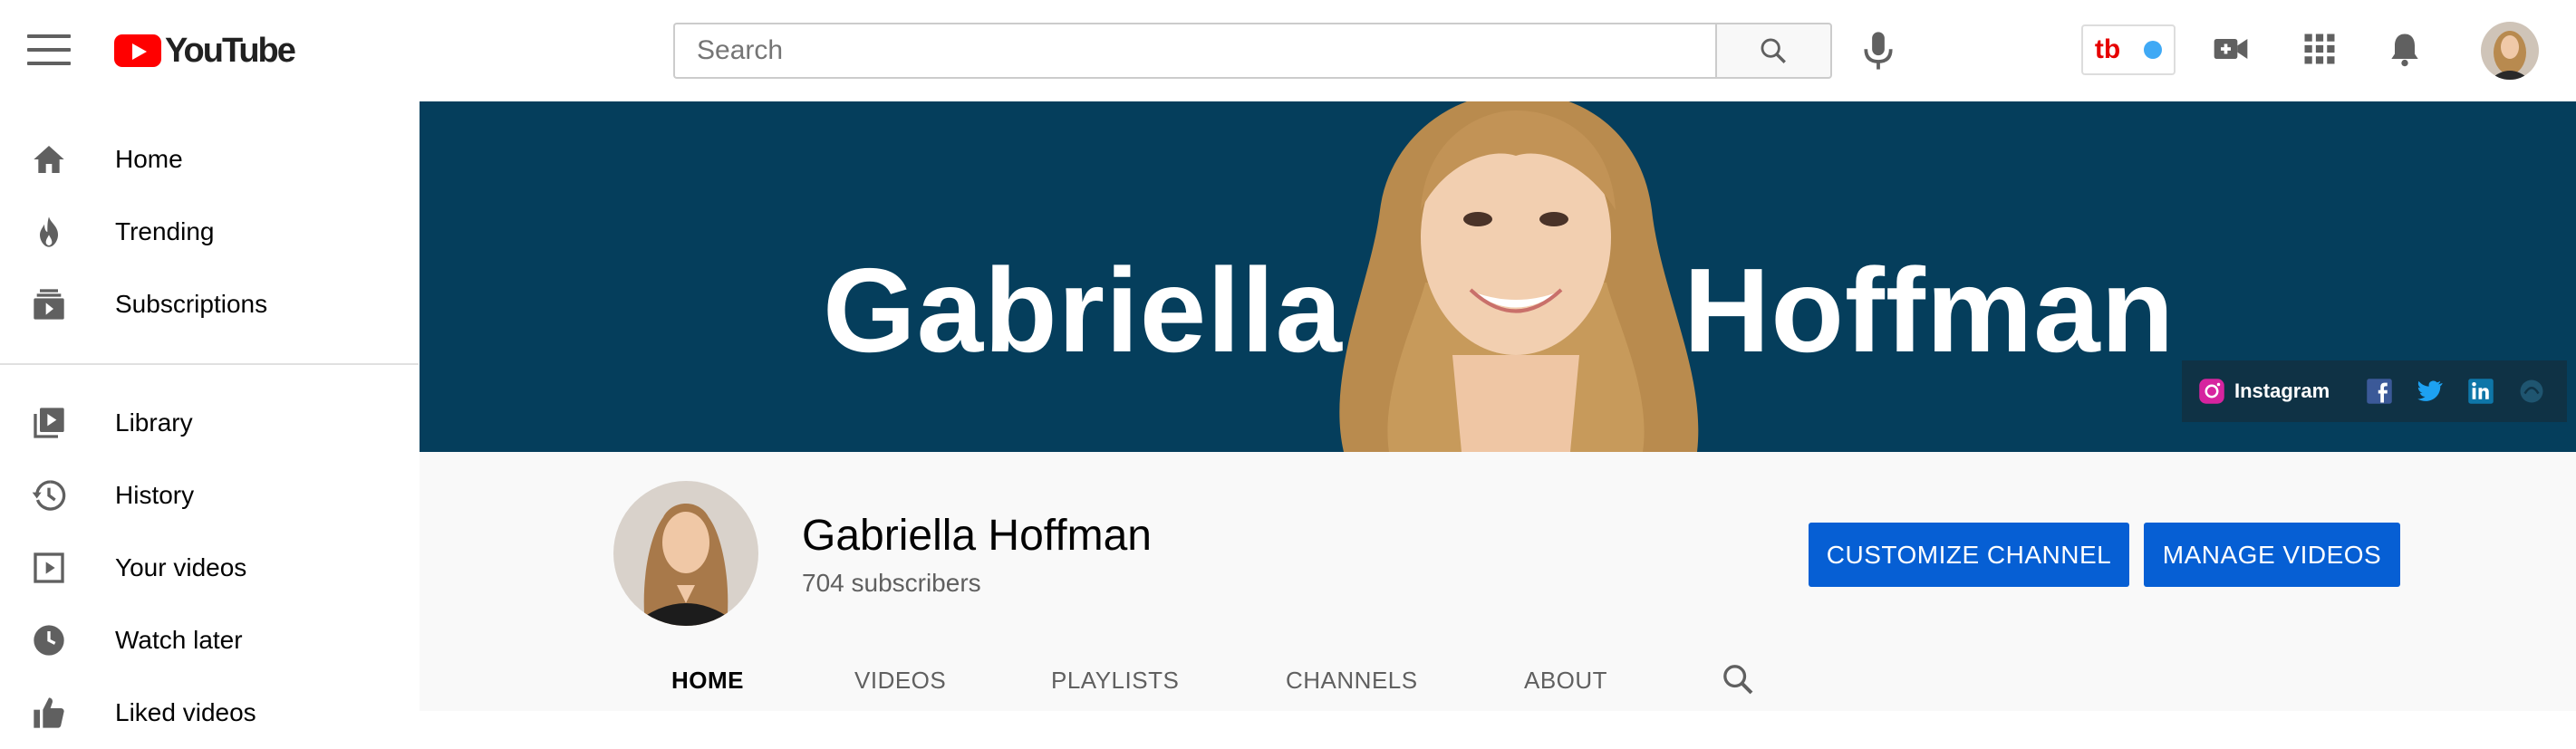 The width and height of the screenshot is (2576, 749). I want to click on sidebar-item-label: Home, so click(149, 159).